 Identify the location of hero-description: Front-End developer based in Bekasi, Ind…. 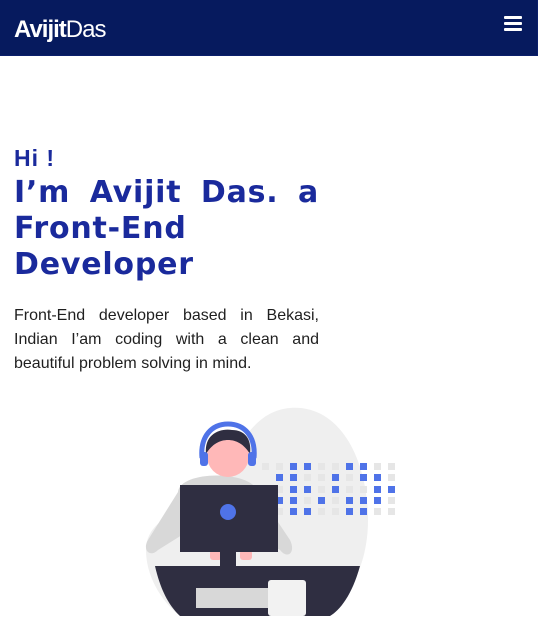
(166, 339).